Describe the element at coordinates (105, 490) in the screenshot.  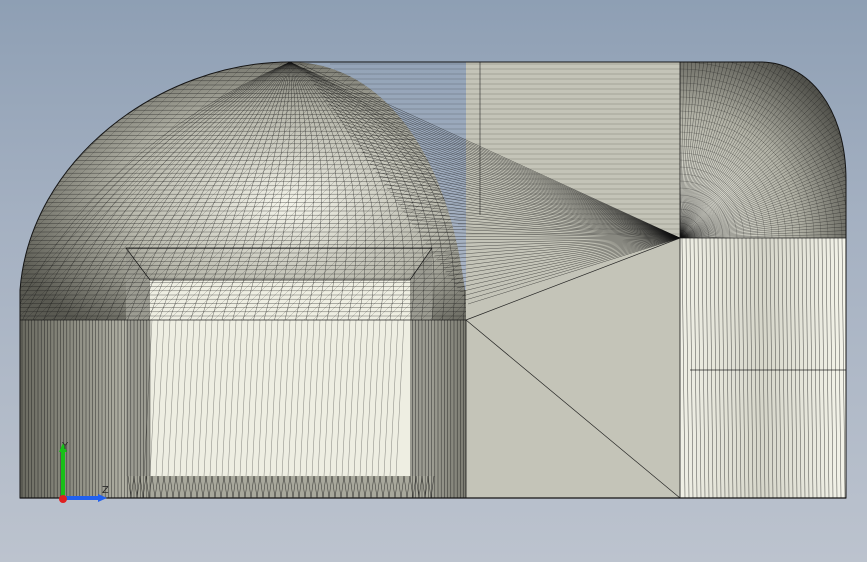
I see `z-axis-label: Z` at that location.